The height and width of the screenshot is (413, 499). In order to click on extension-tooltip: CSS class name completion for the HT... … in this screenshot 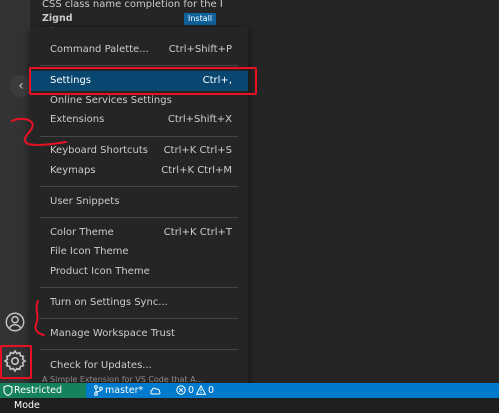, I will do `click(126, 13)`.